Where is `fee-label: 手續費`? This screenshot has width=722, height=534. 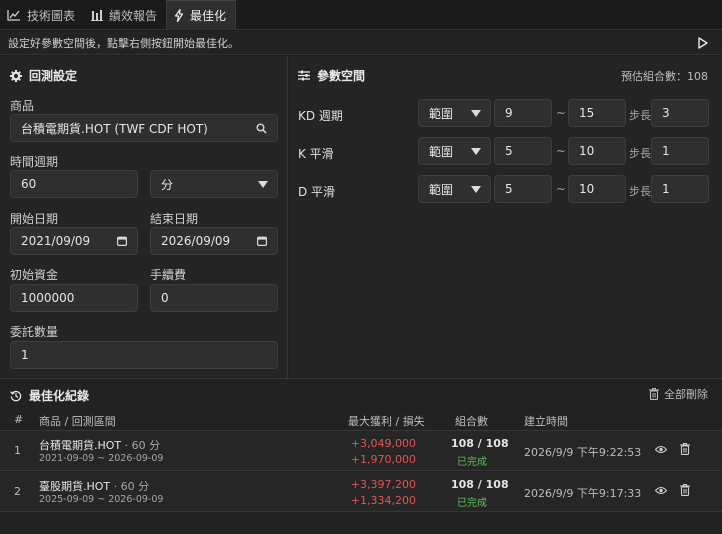
fee-label: 手續費 is located at coordinates (168, 275).